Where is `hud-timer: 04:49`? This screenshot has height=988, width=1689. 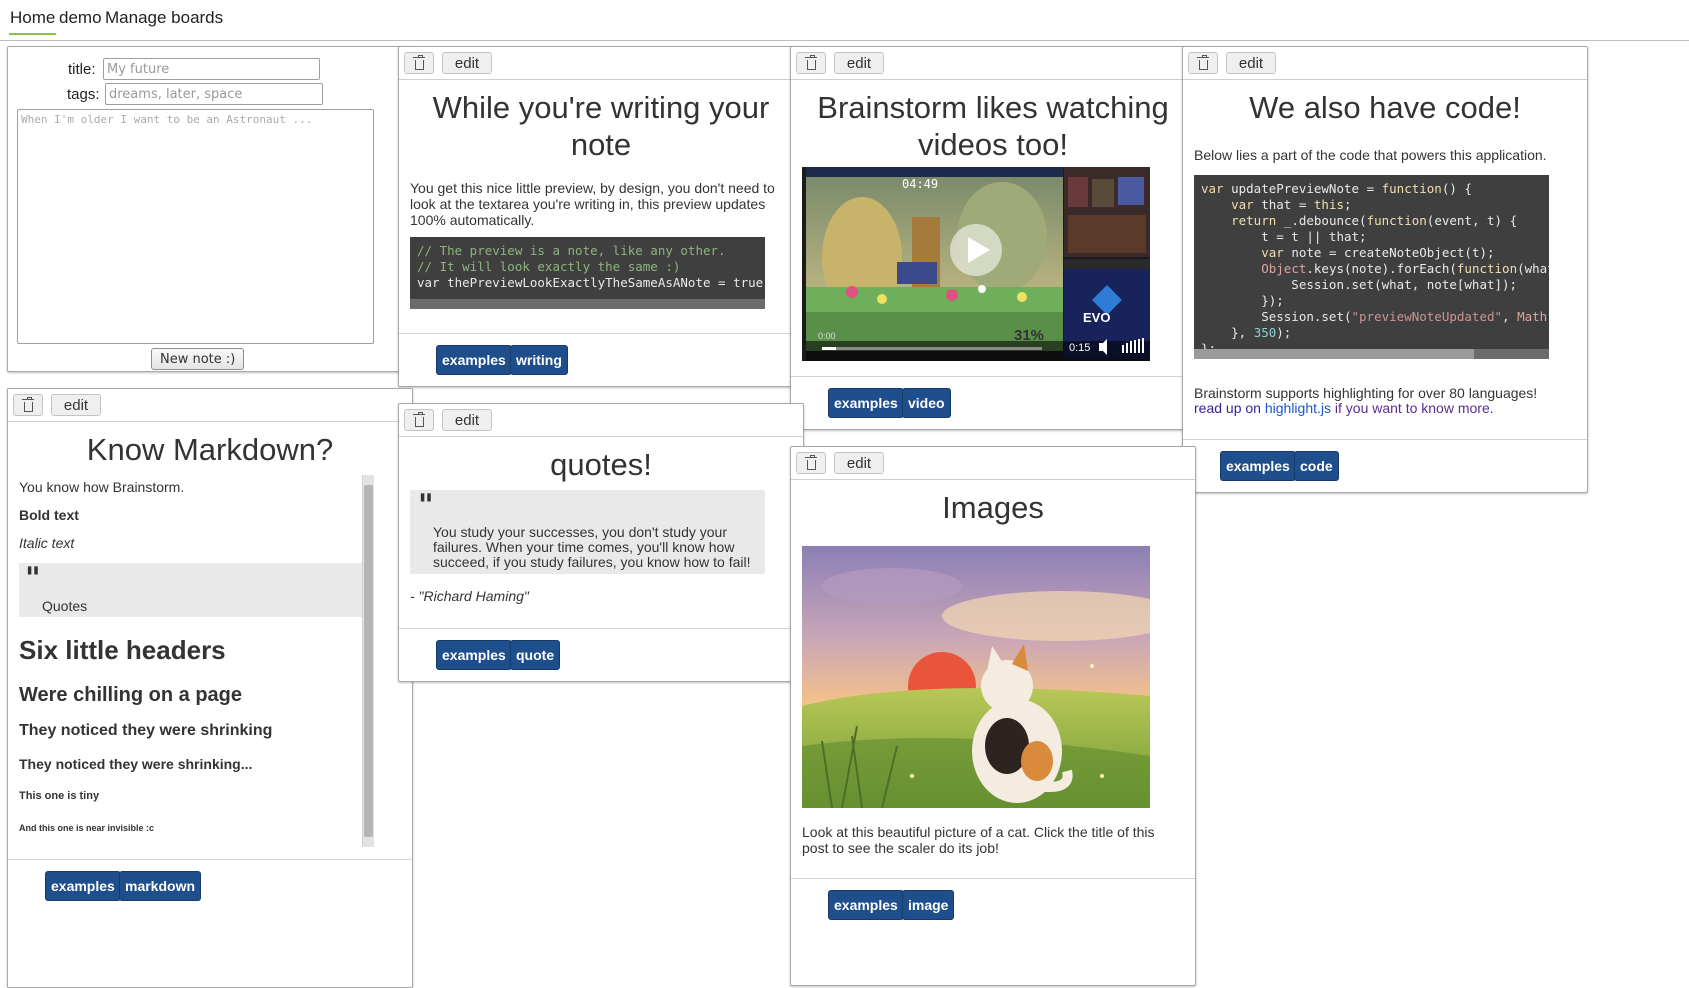 hud-timer: 04:49 is located at coordinates (920, 184).